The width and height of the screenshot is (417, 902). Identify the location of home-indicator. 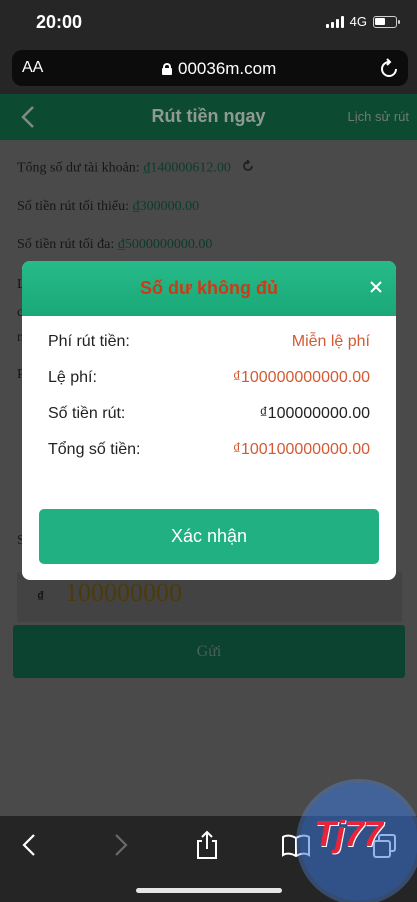
(209, 890).